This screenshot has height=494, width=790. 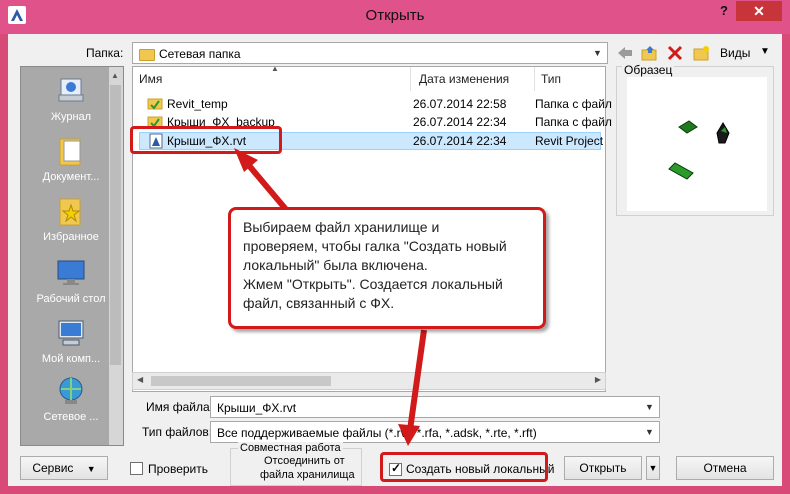 I want to click on service-button: Сервис ▼, so click(x=64, y=468).